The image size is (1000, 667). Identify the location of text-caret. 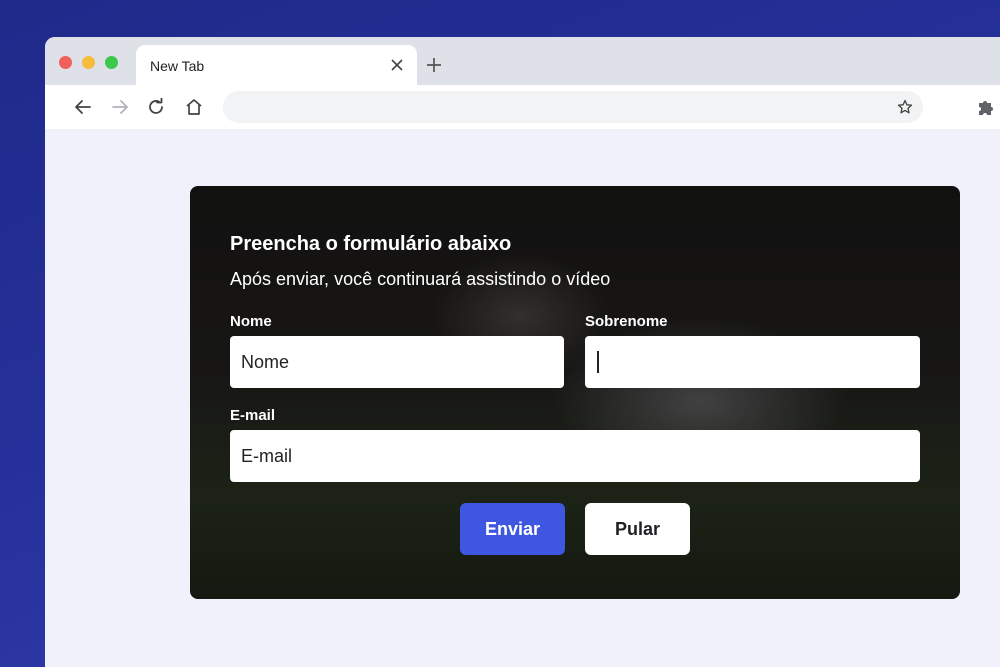
(598, 362).